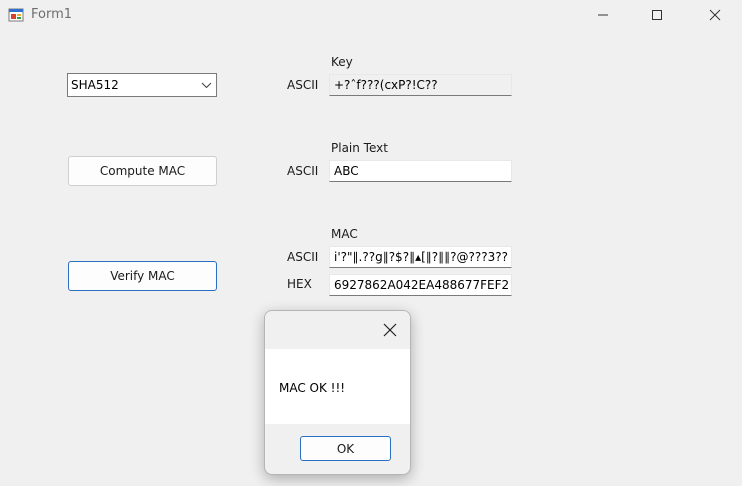  What do you see at coordinates (299, 284) in the screenshot?
I see `mac-hex-label: HEX` at bounding box center [299, 284].